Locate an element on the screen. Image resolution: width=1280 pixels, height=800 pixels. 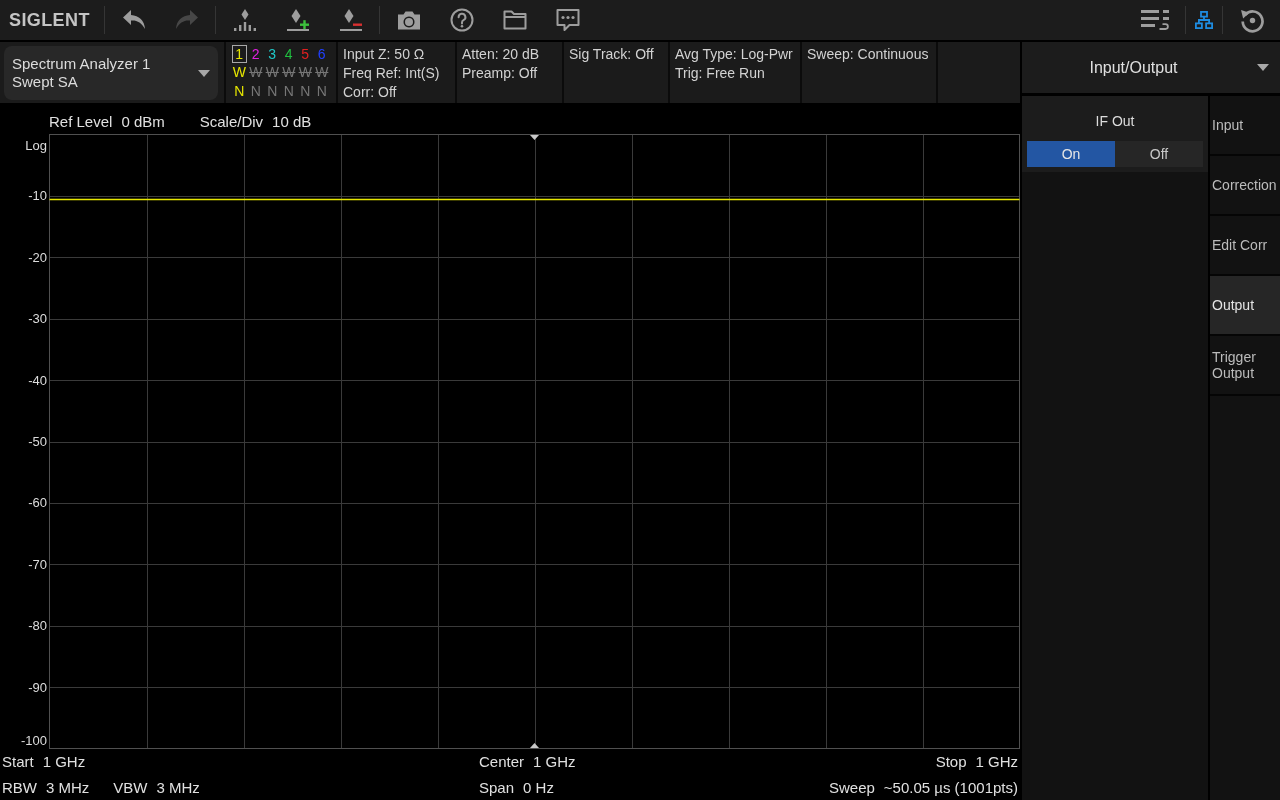
status-text: Atten: 20 dB is located at coordinates (501, 54).